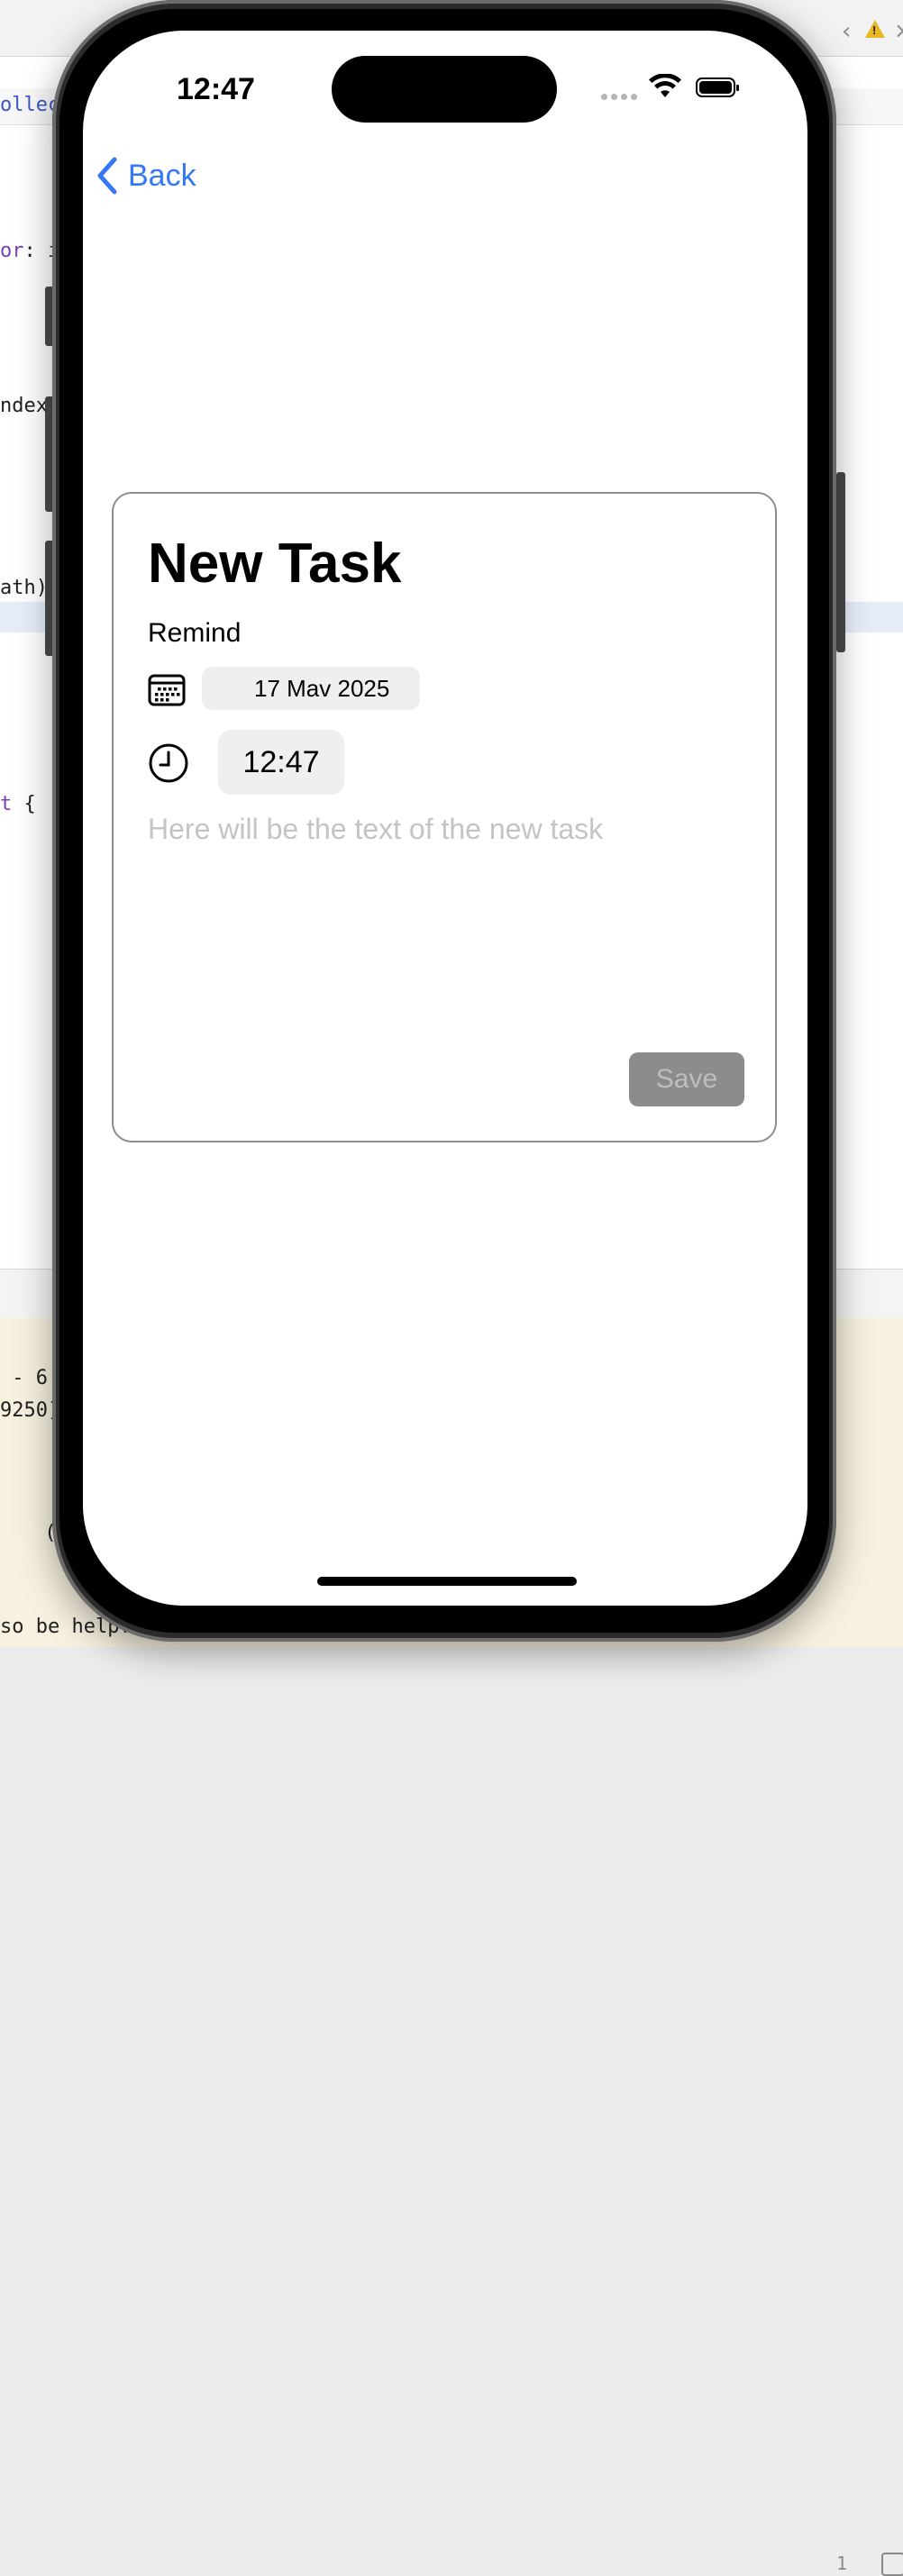 The width and height of the screenshot is (903, 2576). What do you see at coordinates (447, 1581) in the screenshot?
I see `home-indicator` at bounding box center [447, 1581].